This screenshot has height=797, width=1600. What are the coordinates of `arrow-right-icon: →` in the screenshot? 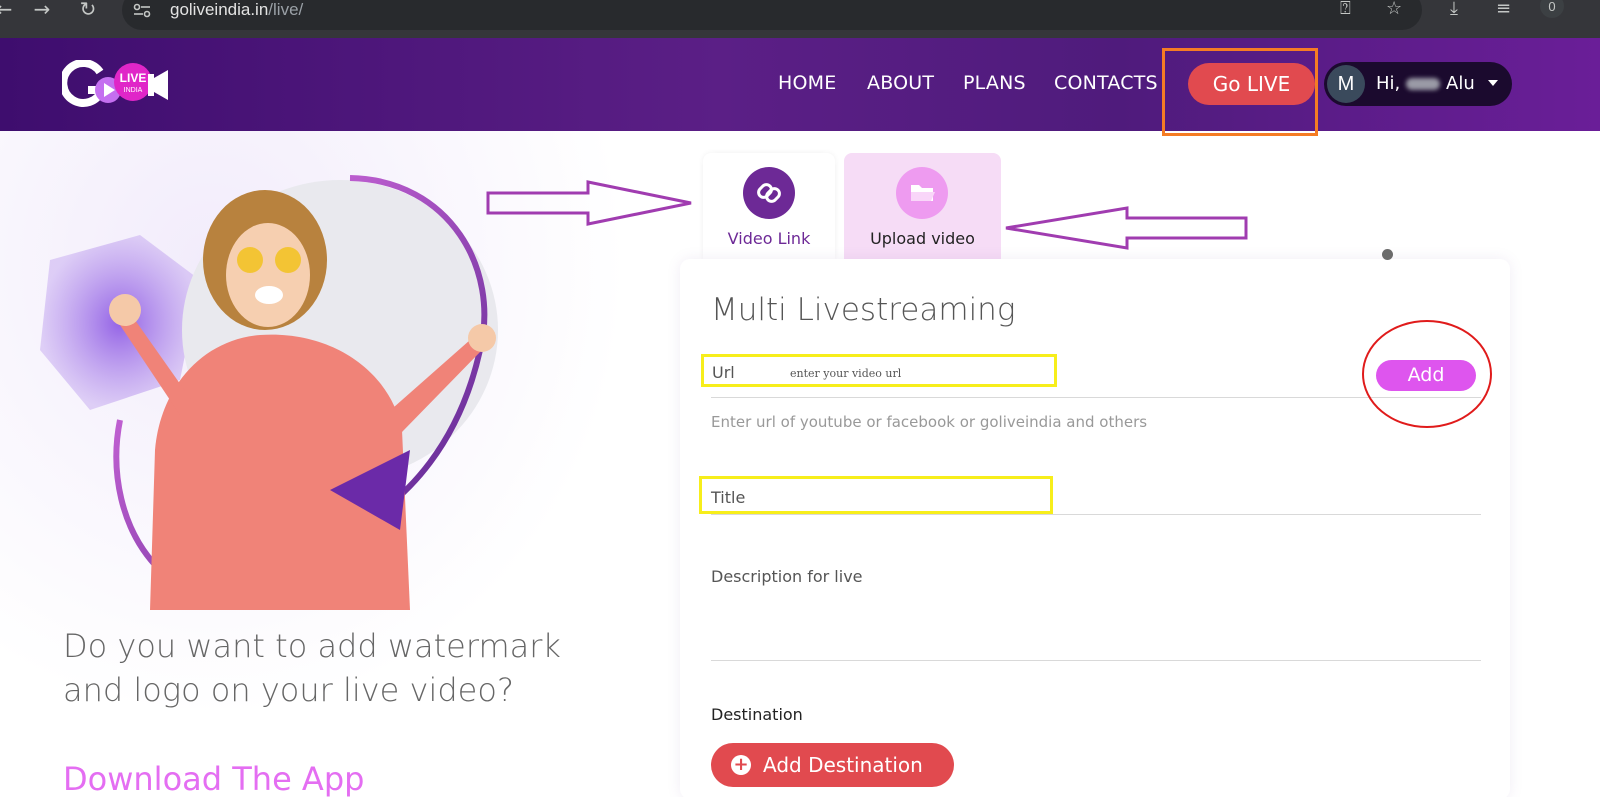 It's located at (42, 10).